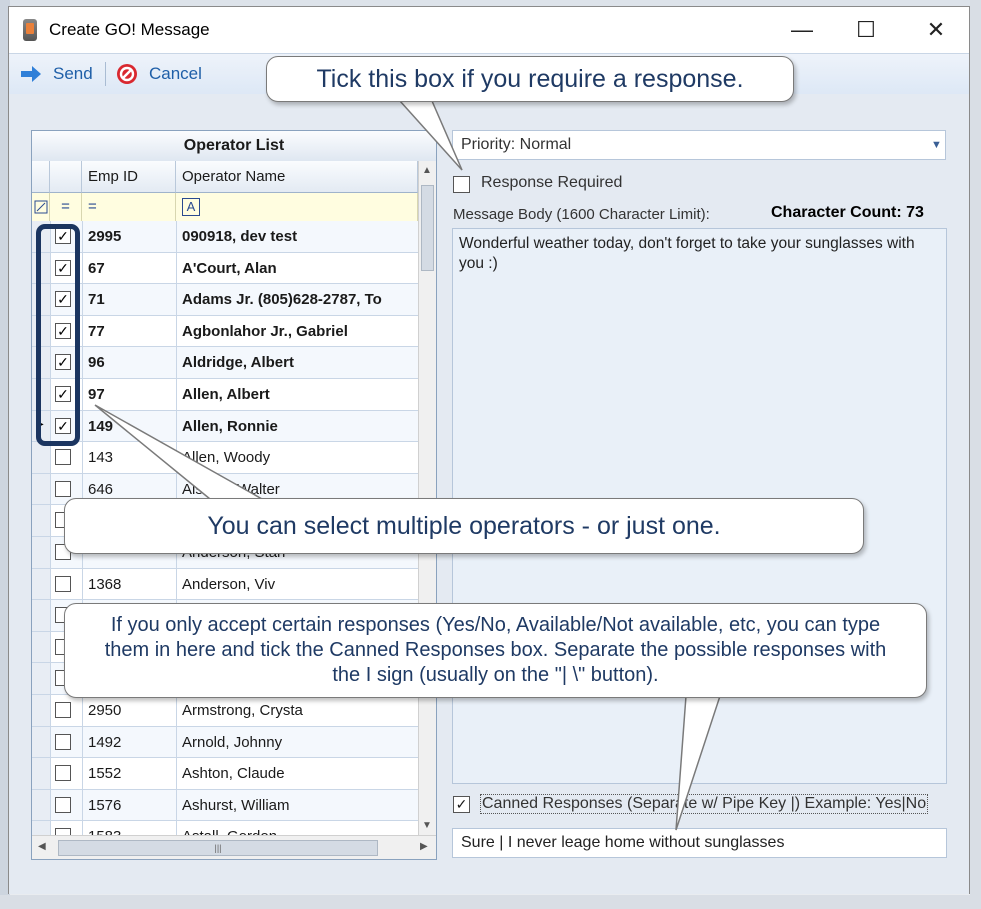 The height and width of the screenshot is (909, 981). Describe the element at coordinates (42, 846) in the screenshot. I see `scroll-left-icon: ◀` at that location.